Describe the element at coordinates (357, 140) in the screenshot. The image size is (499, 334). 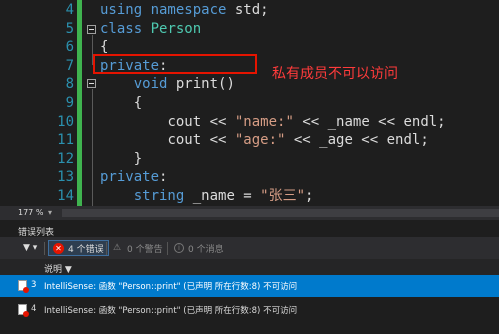
I see `code-token: << _age << endl;` at that location.